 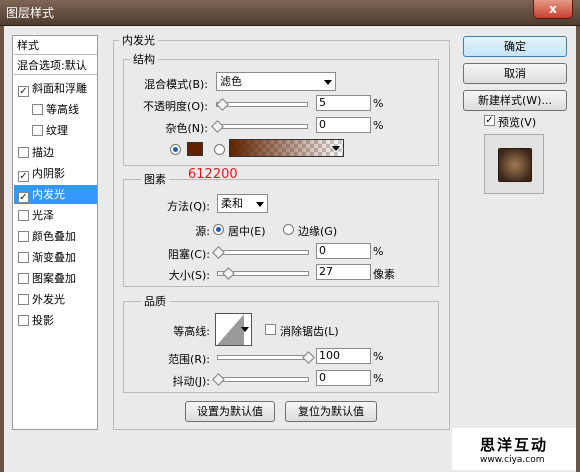 What do you see at coordinates (43, 215) in the screenshot?
I see `style-label: 光泽` at bounding box center [43, 215].